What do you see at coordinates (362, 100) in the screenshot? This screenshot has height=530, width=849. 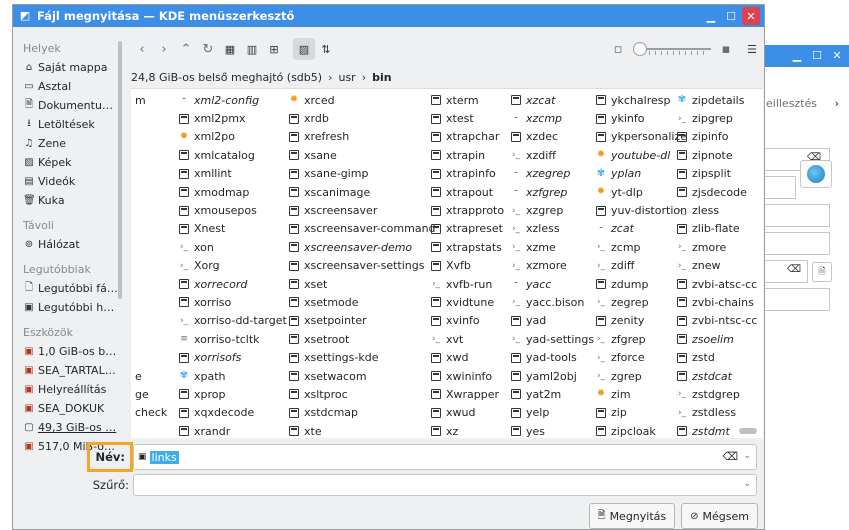 I see `file-item: ✹ xrced` at bounding box center [362, 100].